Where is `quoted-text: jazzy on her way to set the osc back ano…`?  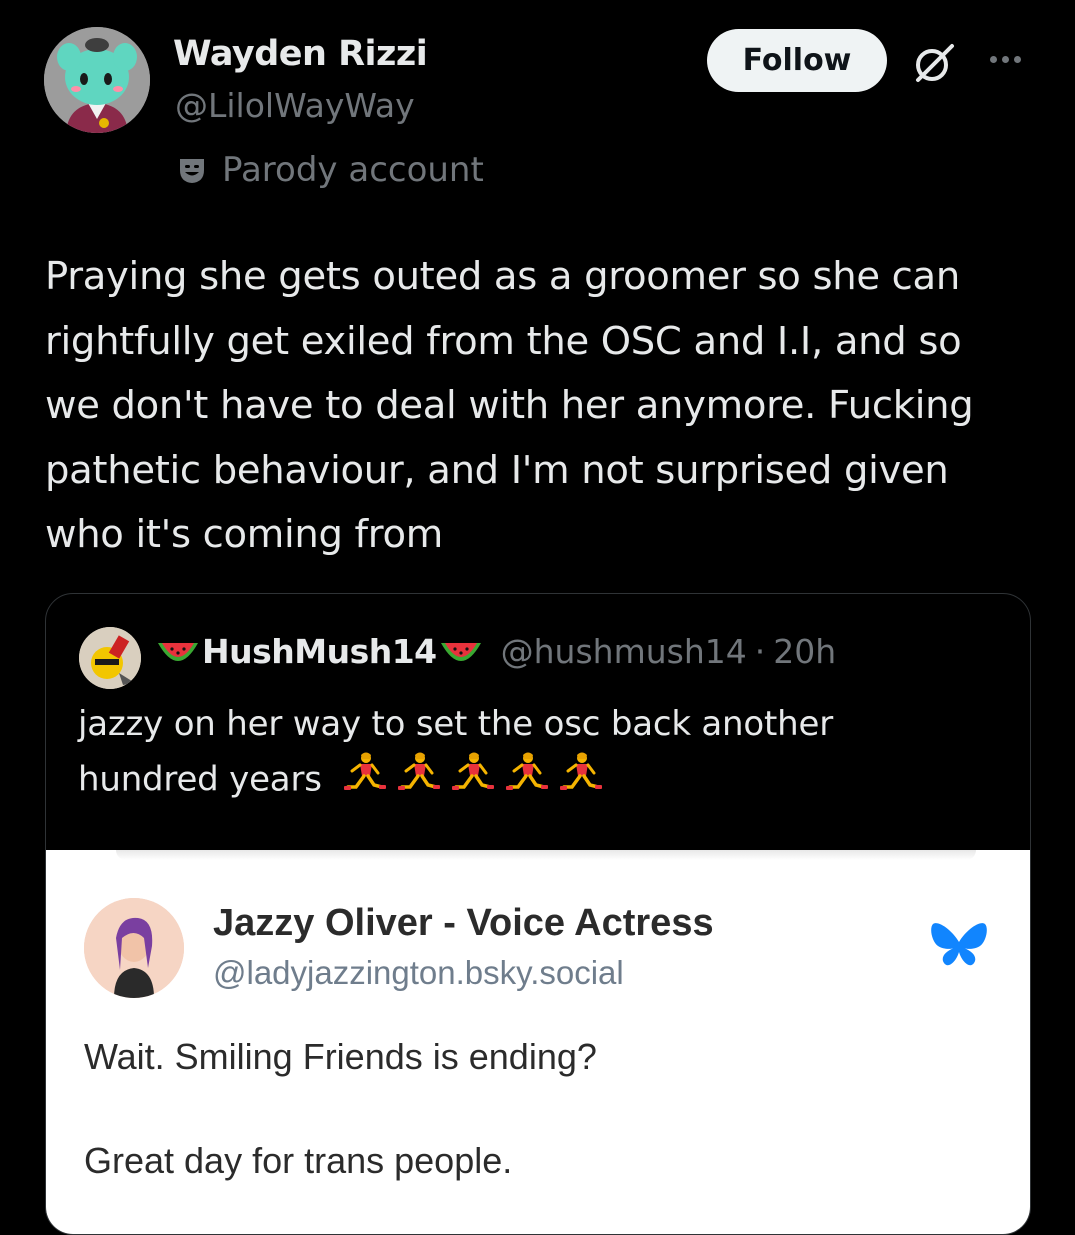 quoted-text: jazzy on her way to set the osc back ano… is located at coordinates (538, 754).